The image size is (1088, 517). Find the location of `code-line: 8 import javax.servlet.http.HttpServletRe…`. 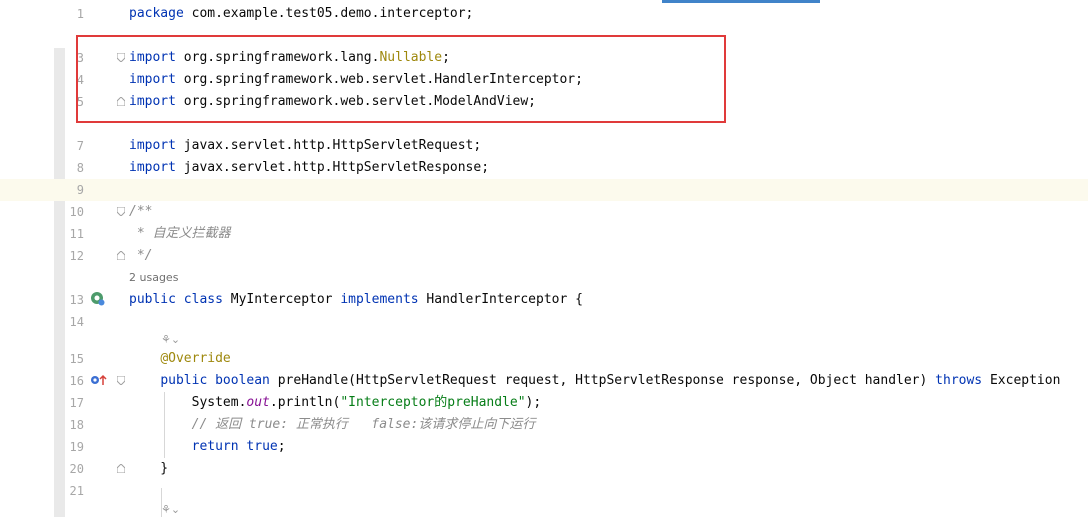

code-line: 8 import javax.servlet.http.HttpServletRe… is located at coordinates (544, 168).